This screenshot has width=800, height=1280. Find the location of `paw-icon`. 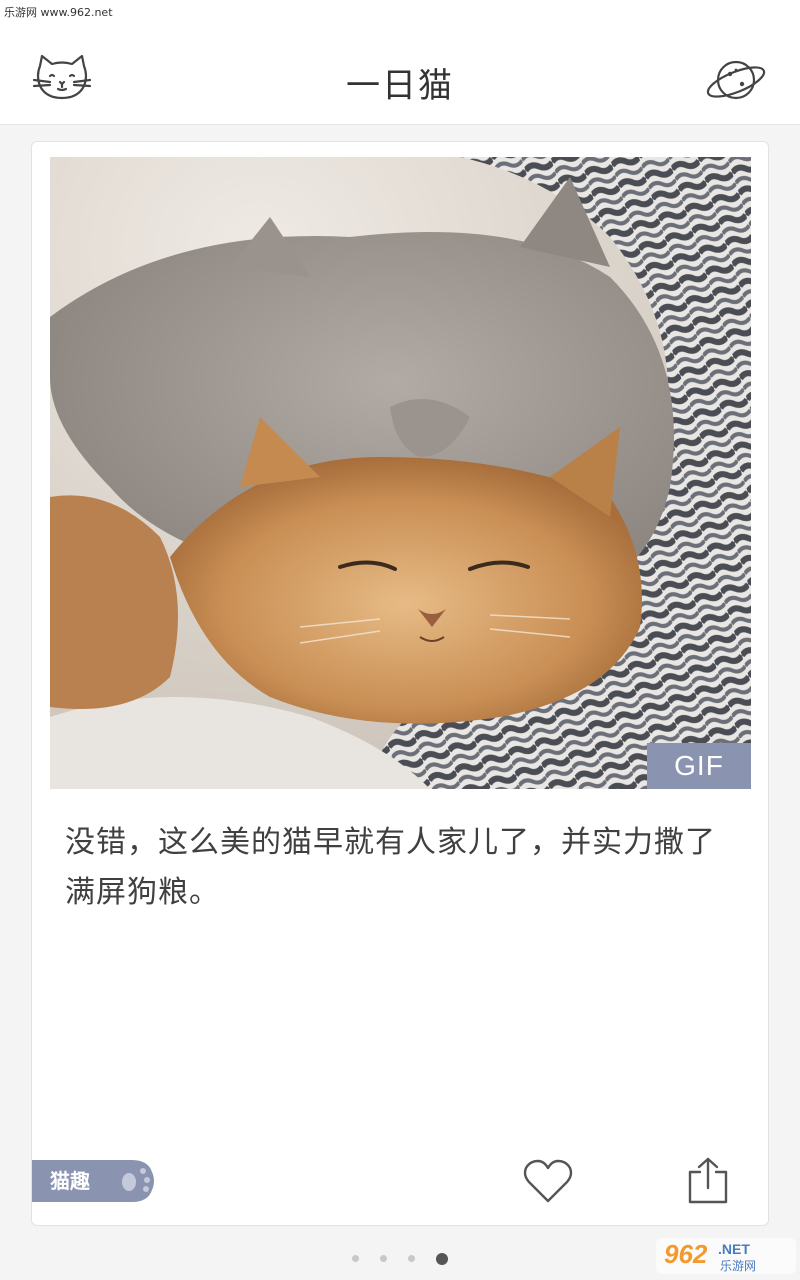

paw-icon is located at coordinates (133, 1181).